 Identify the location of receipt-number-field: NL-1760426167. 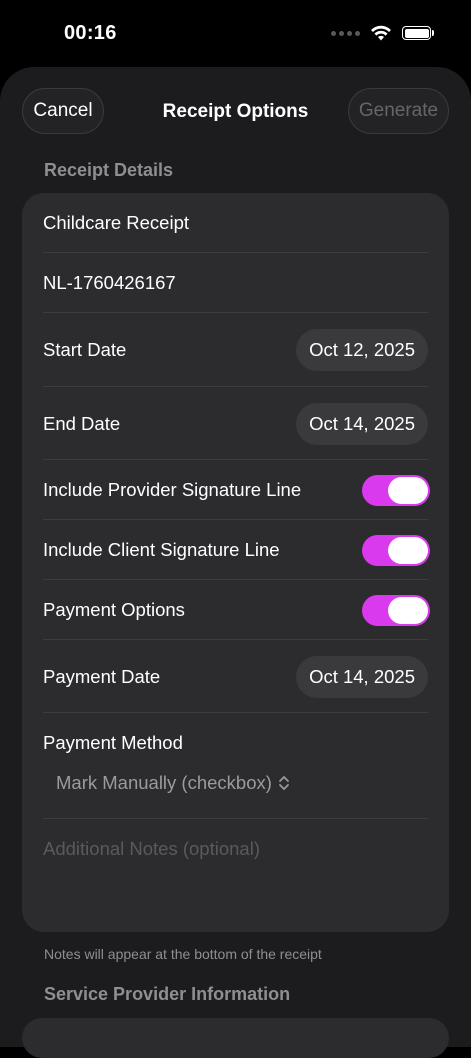
(235, 283).